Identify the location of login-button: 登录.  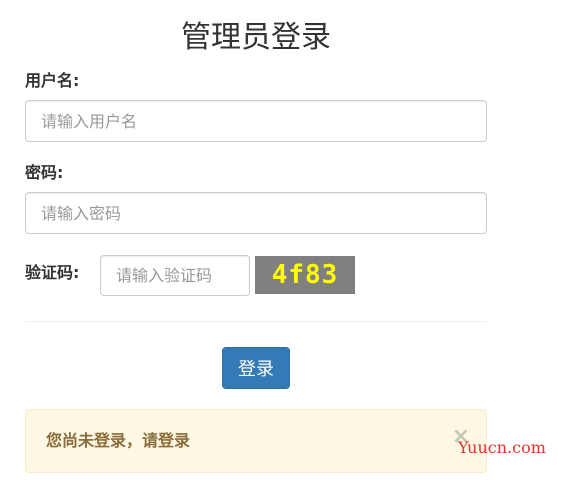
(256, 368).